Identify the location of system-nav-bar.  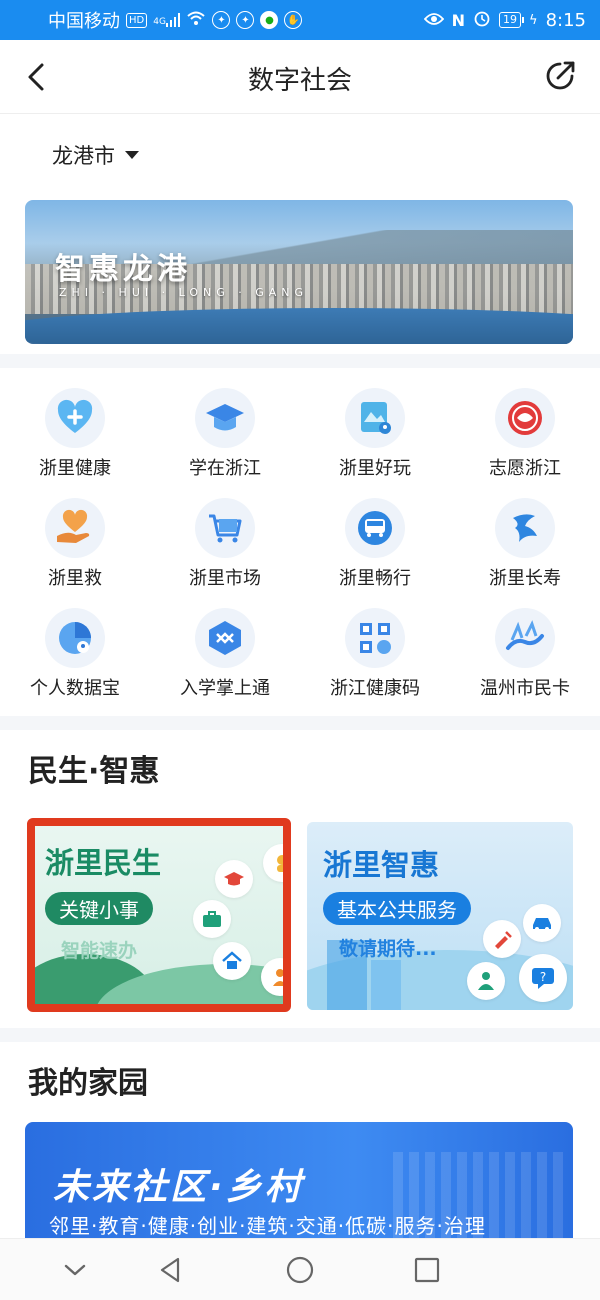
(300, 1269).